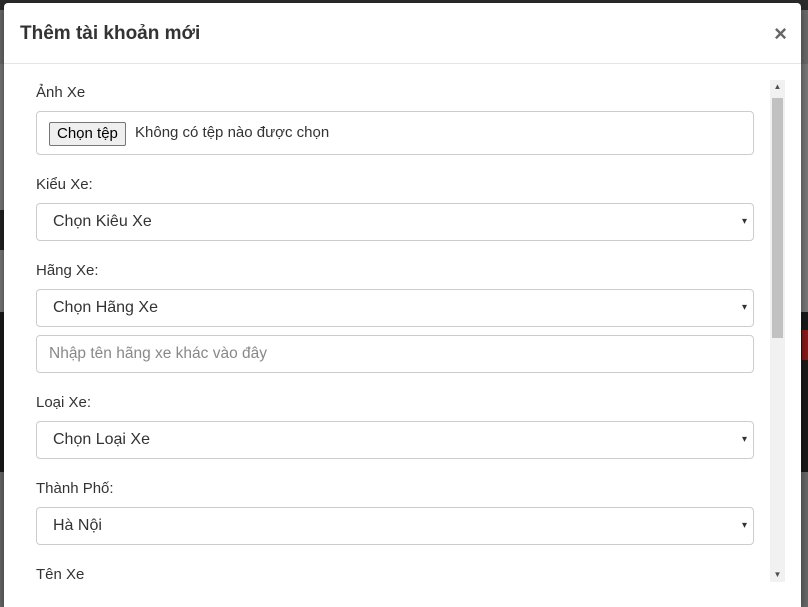  What do you see at coordinates (777, 575) in the screenshot?
I see `scroll-down-icon: ▼` at bounding box center [777, 575].